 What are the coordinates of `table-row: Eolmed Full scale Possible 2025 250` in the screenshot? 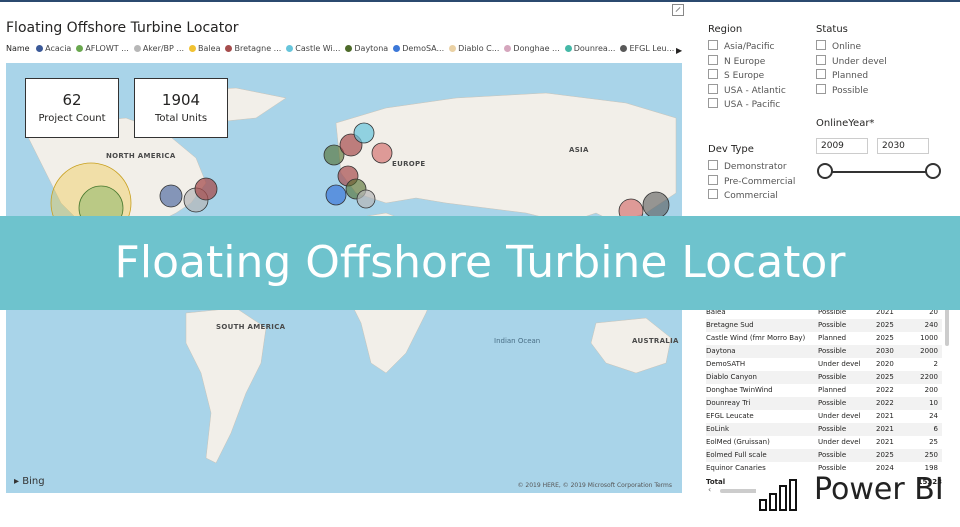 It's located at (824, 455).